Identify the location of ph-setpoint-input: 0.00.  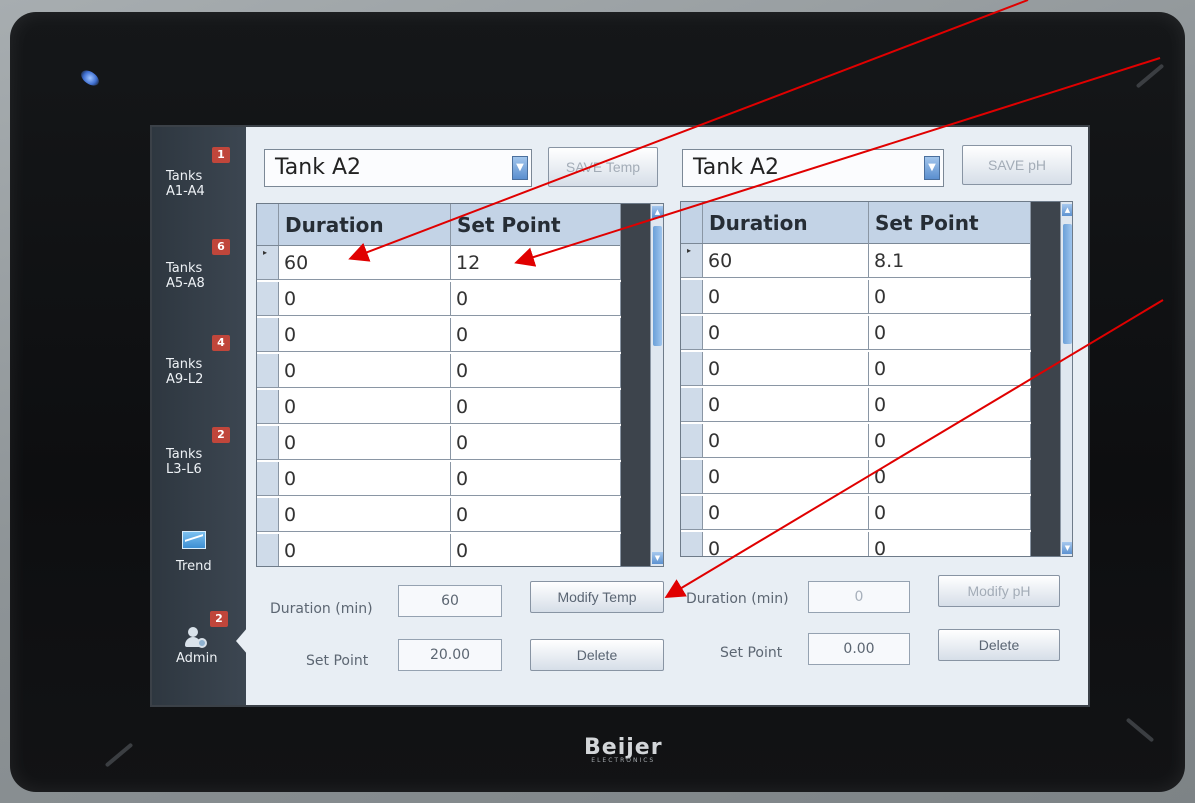
(859, 649).